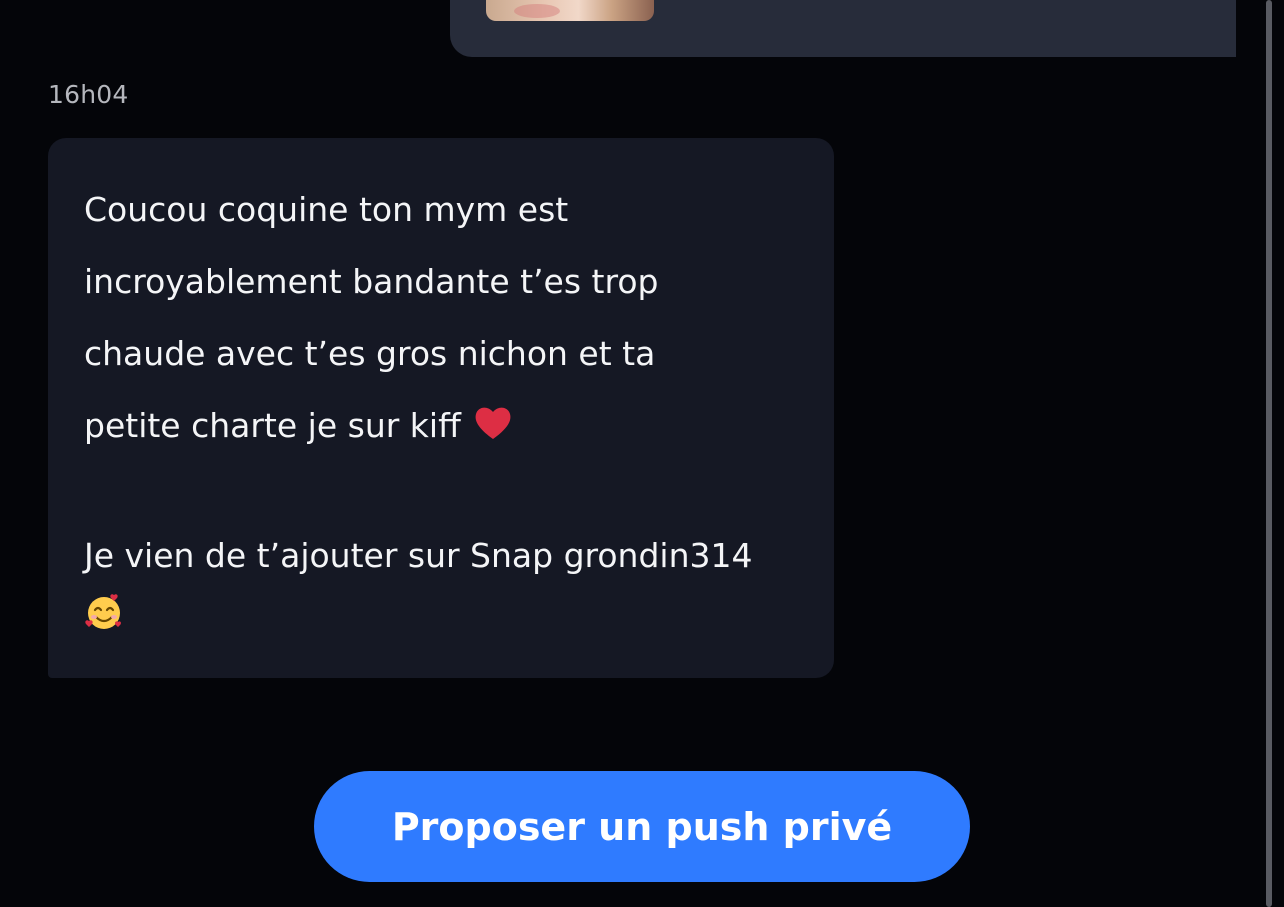 This screenshot has width=1284, height=907. I want to click on message-line-with-heart: petite charte je sur kiff, so click(444, 426).